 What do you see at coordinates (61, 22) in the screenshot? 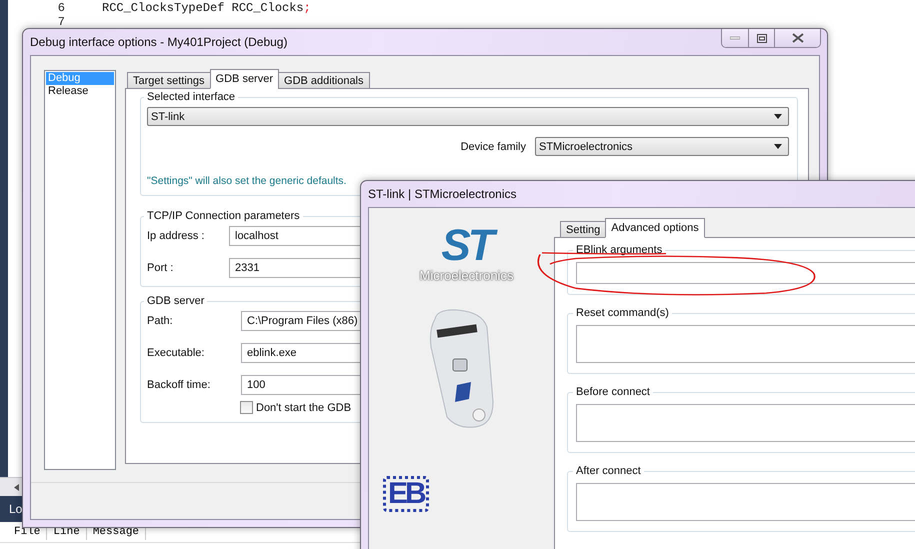
I see `line-number: 7` at bounding box center [61, 22].